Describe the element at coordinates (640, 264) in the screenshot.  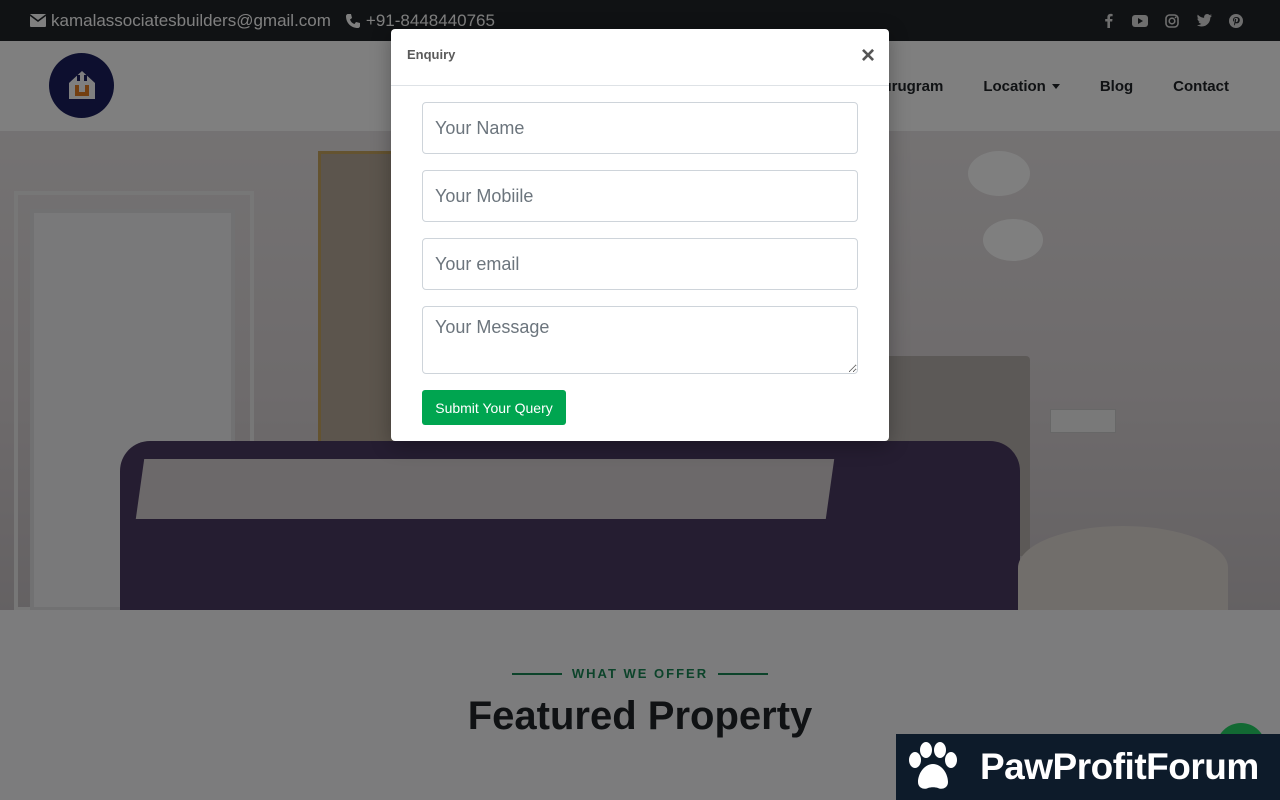
I see `email-input` at that location.